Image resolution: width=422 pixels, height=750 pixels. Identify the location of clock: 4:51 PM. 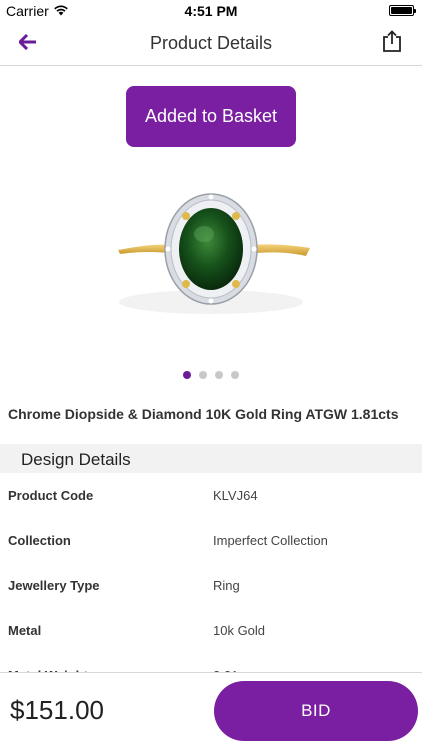
(211, 11).